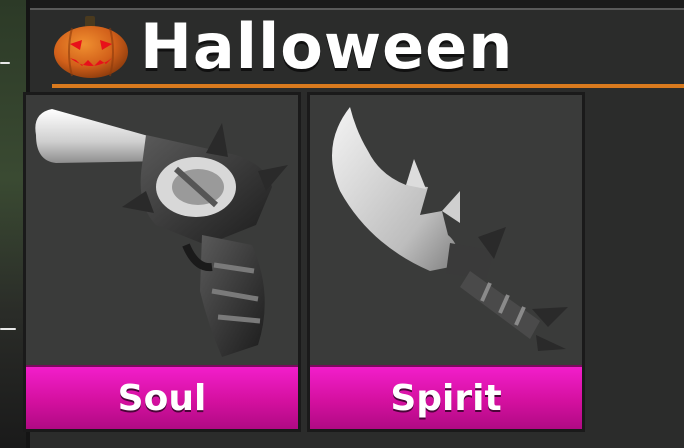  Describe the element at coordinates (368, 86) in the screenshot. I see `header-divider` at that location.